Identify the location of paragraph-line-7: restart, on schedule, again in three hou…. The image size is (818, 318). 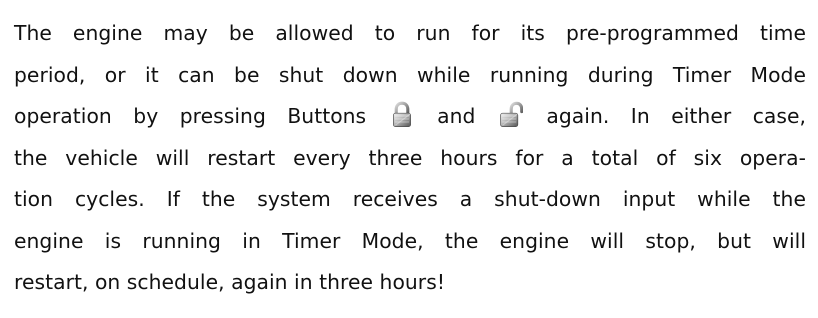
(229, 282).